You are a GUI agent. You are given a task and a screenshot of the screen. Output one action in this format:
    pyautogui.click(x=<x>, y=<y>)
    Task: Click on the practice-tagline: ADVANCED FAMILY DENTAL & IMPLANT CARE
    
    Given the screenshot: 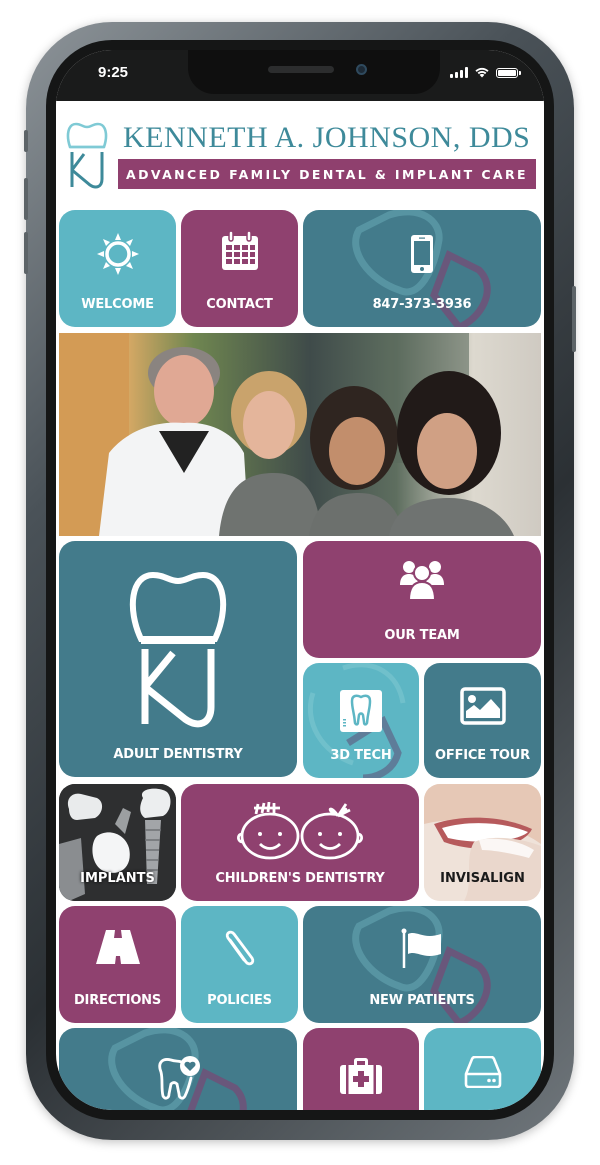 What is the action you would take?
    pyautogui.click(x=327, y=174)
    